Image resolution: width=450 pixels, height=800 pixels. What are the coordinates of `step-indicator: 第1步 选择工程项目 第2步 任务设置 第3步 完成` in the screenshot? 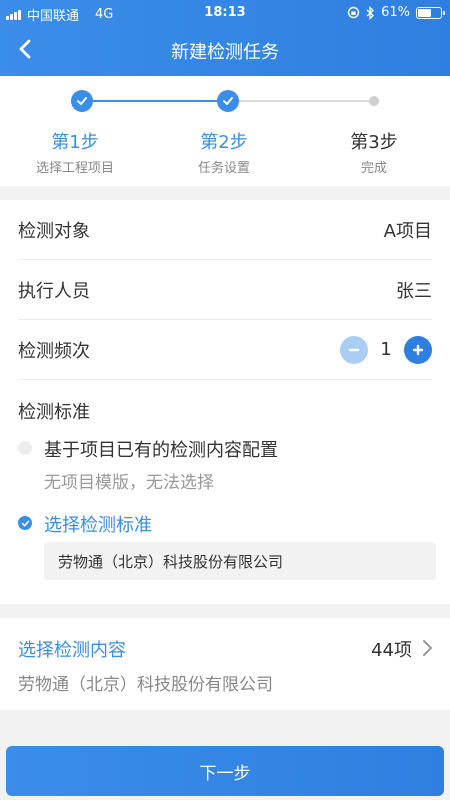 It's located at (225, 131).